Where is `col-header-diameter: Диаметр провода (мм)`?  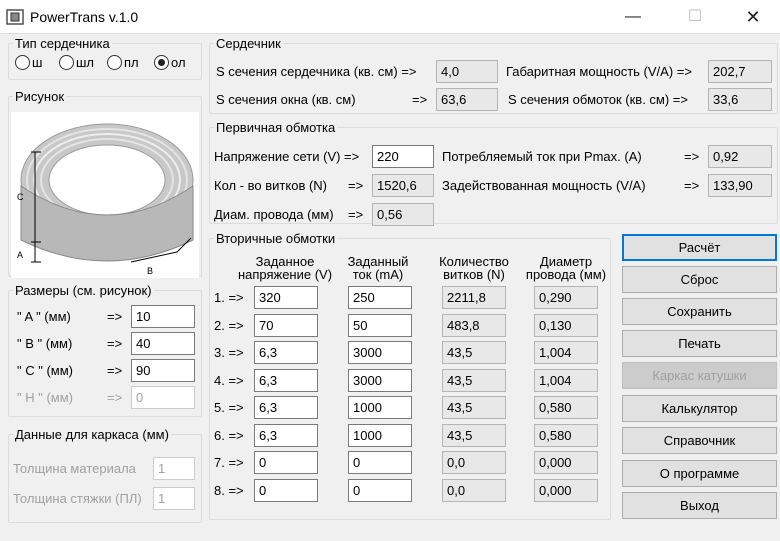 col-header-diameter: Диаметр провода (мм) is located at coordinates (566, 268).